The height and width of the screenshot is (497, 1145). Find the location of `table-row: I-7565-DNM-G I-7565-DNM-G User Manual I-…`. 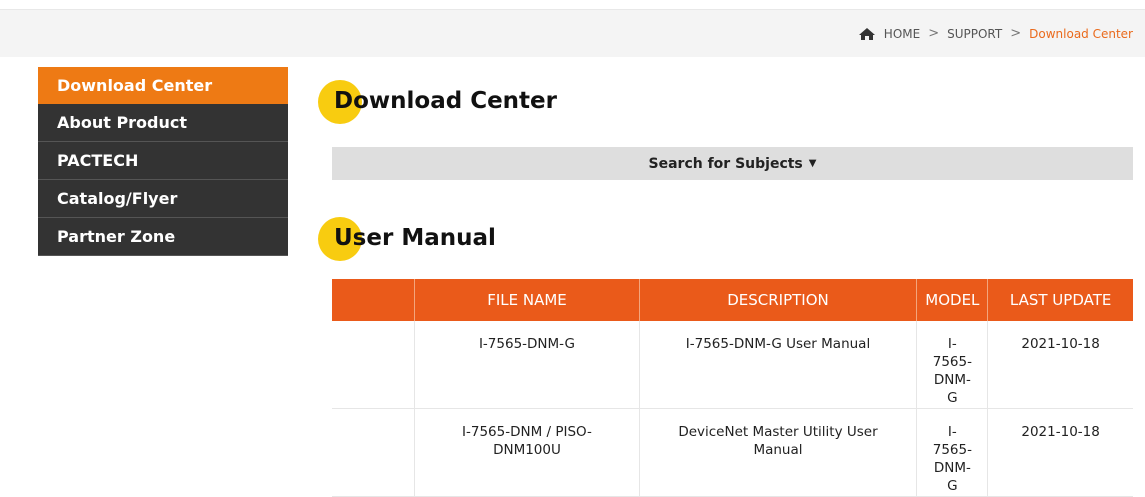

table-row: I-7565-DNM-G I-7565-DNM-G User Manual I-… is located at coordinates (732, 365).